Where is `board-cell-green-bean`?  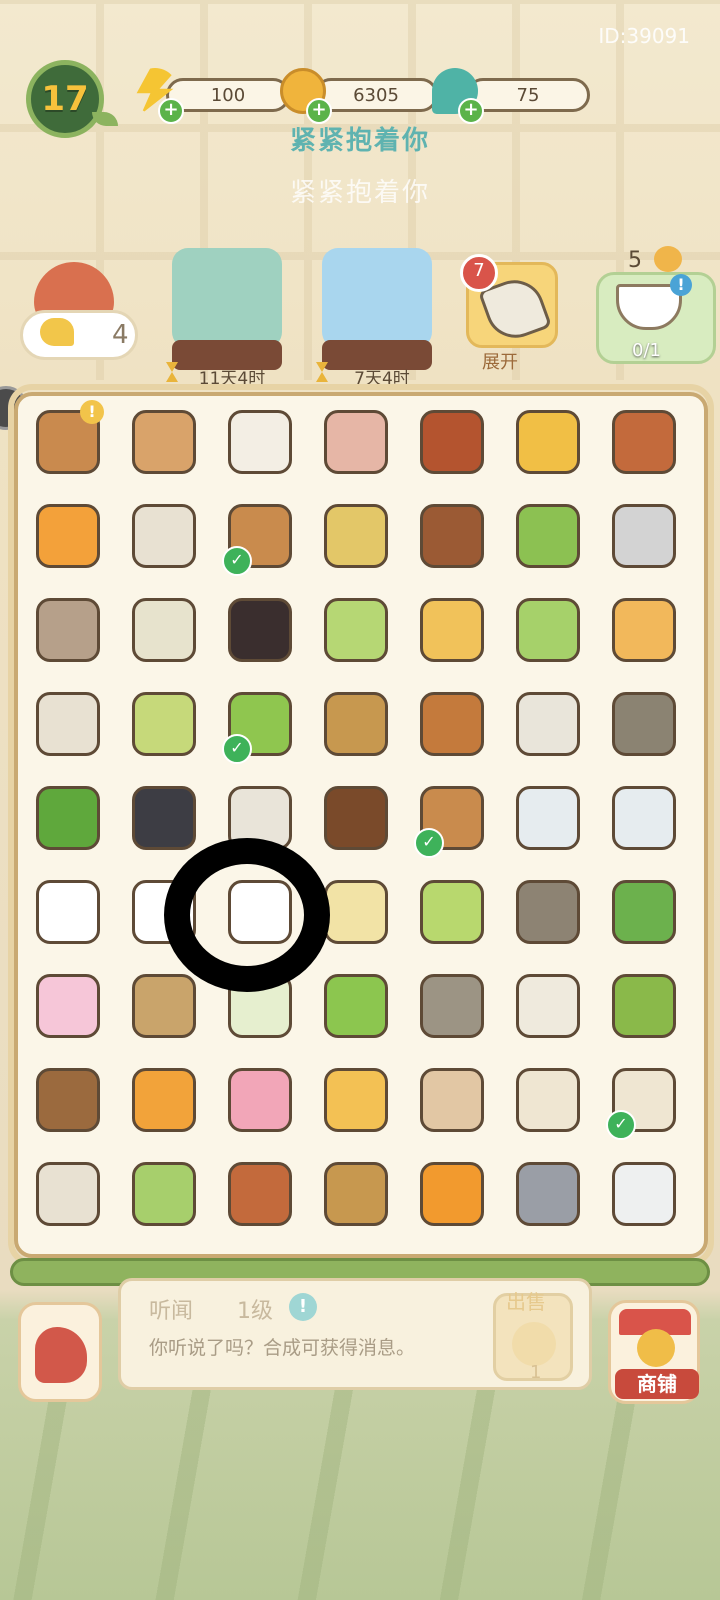 board-cell-green-bean is located at coordinates (356, 630).